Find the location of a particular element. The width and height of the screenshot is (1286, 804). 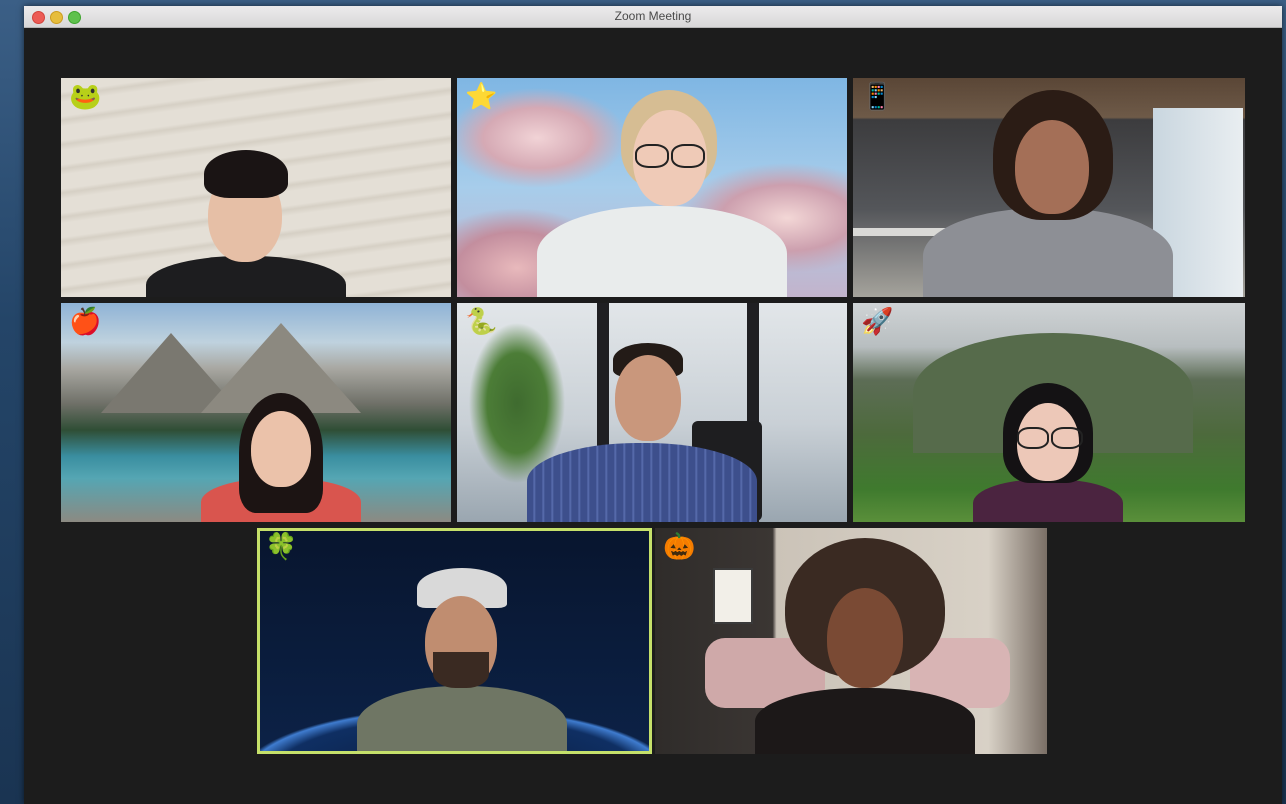

participant-tile: ⭐ is located at coordinates (652, 187).